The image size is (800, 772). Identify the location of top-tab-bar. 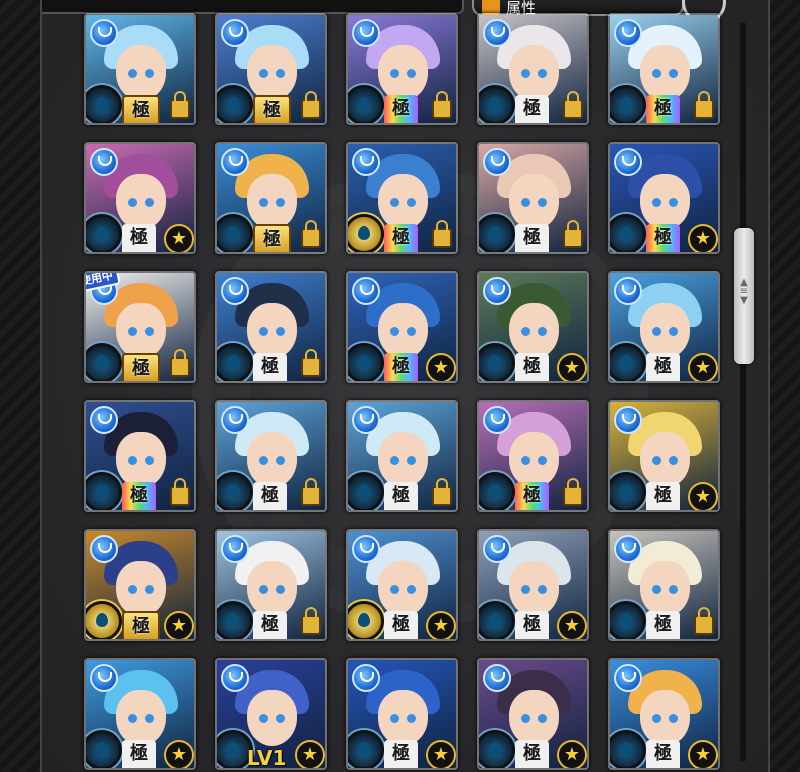
(253, 7).